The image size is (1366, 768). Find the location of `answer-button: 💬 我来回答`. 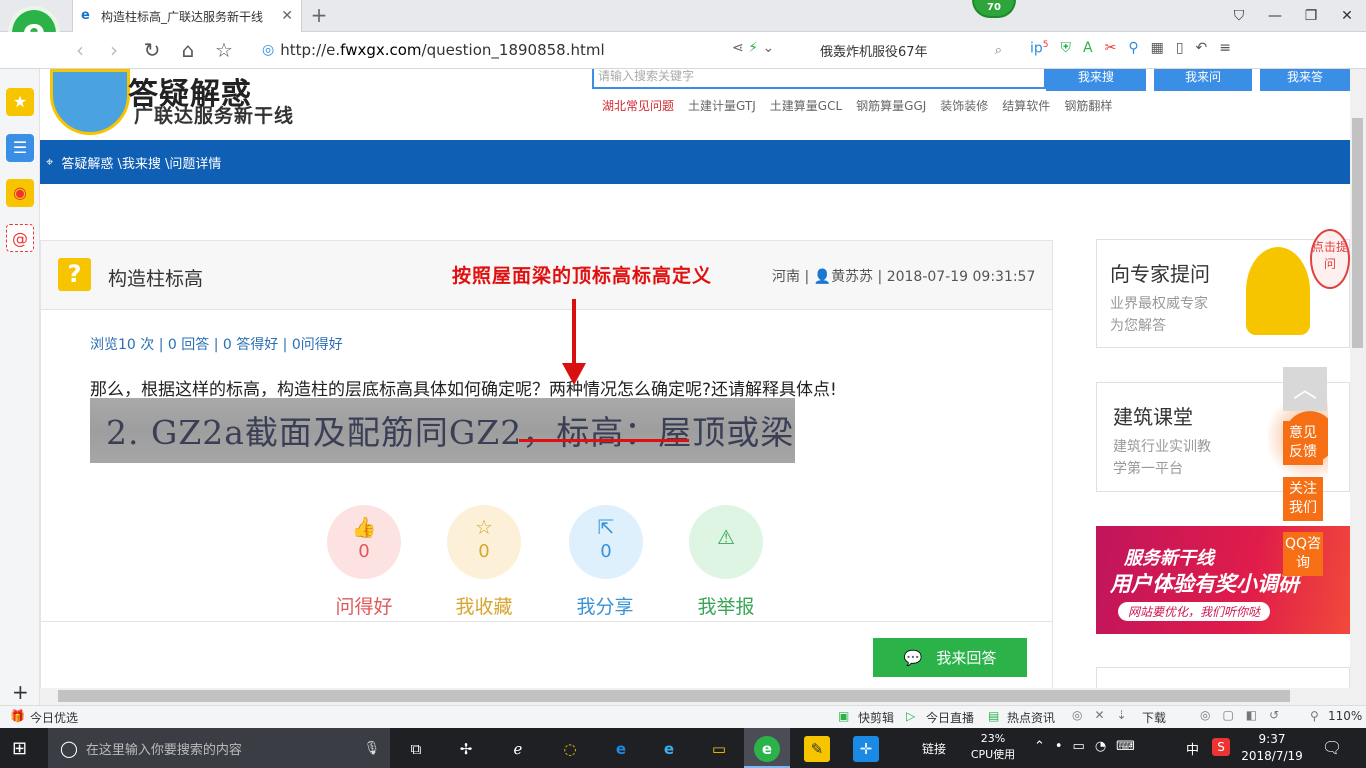

answer-button: 💬 我来回答 is located at coordinates (950, 657).